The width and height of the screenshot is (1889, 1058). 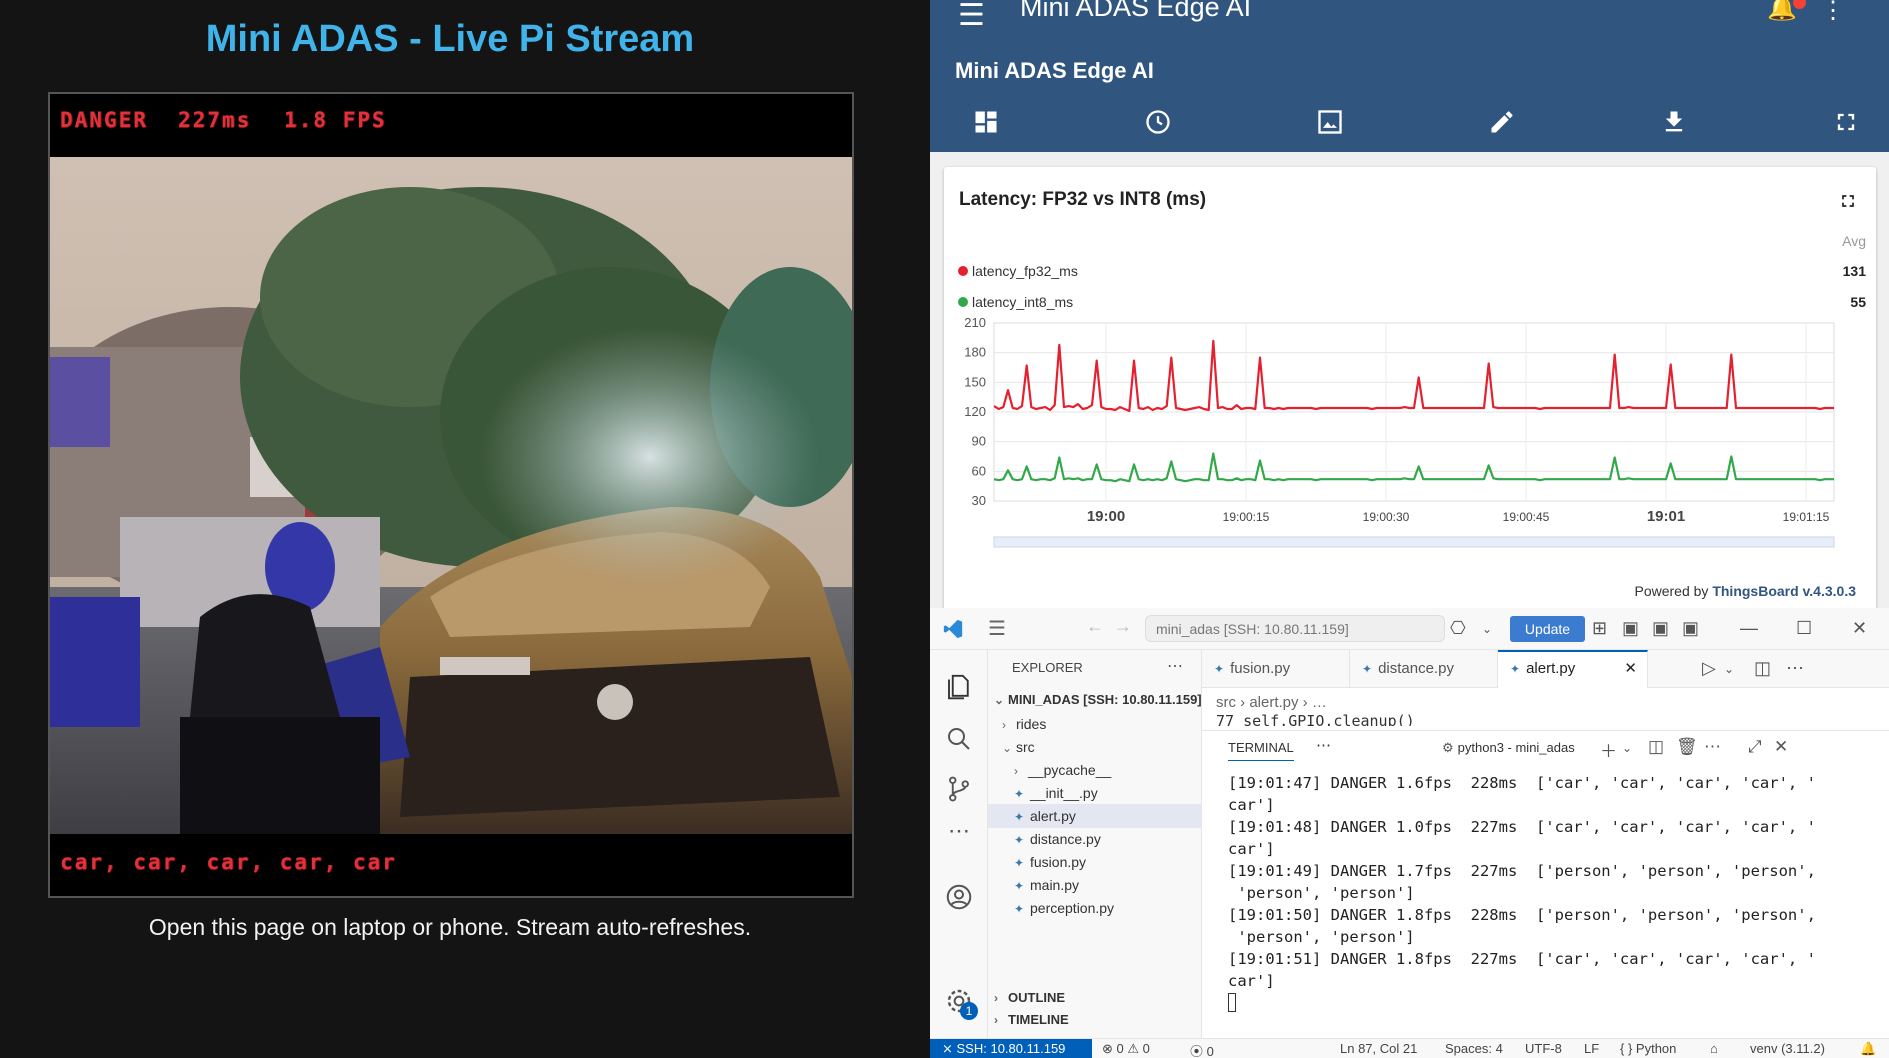 What do you see at coordinates (1536, 719) in the screenshot?
I see `code-line: 77 self.GPIO.cleanup()` at bounding box center [1536, 719].